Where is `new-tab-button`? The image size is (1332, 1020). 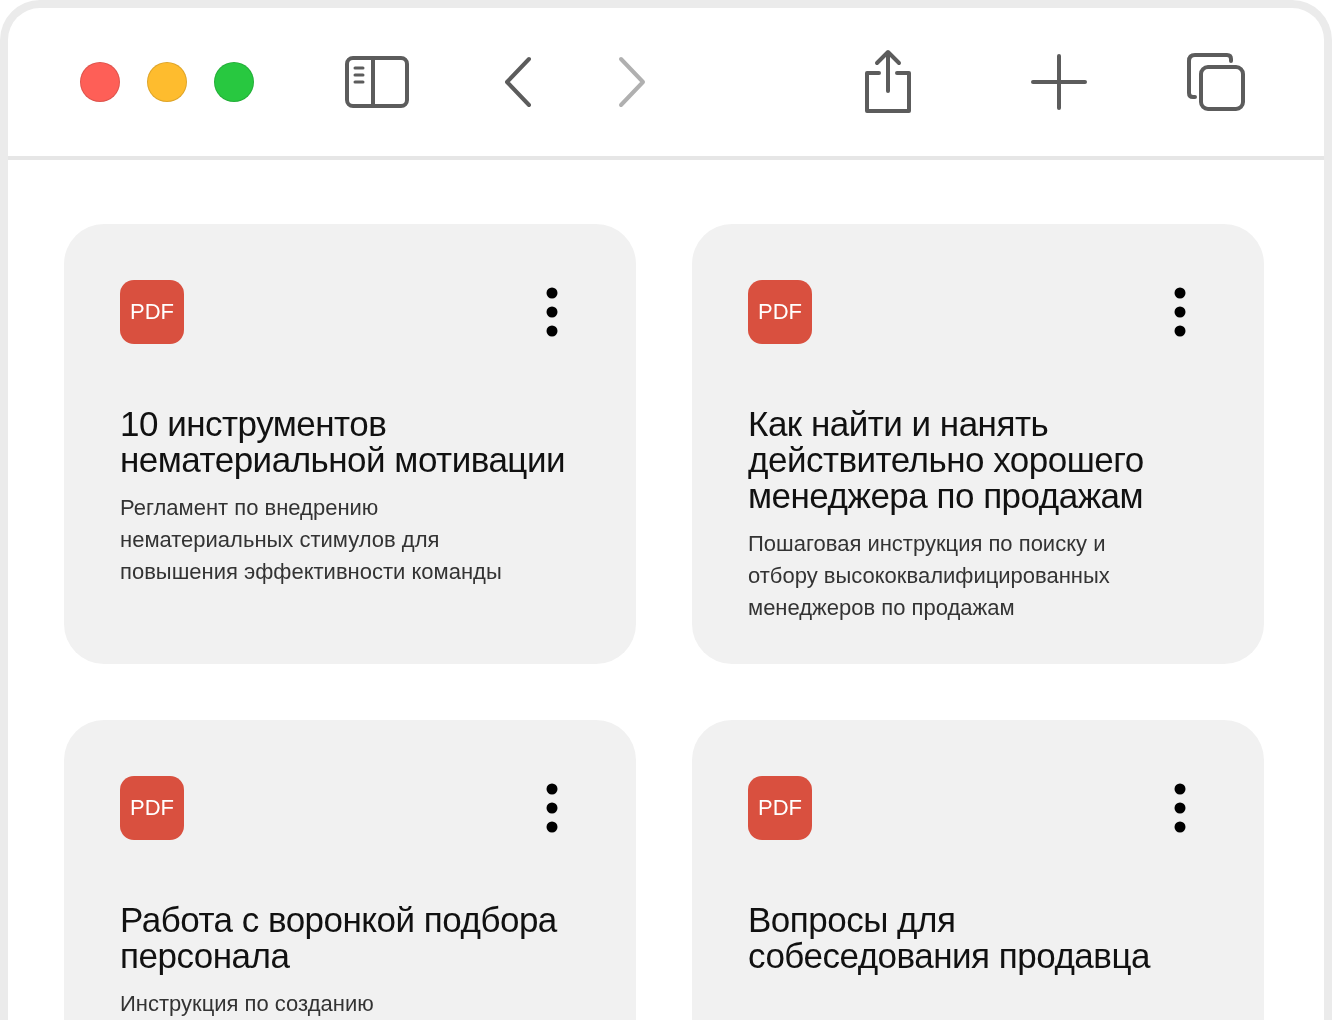 new-tab-button is located at coordinates (1059, 82).